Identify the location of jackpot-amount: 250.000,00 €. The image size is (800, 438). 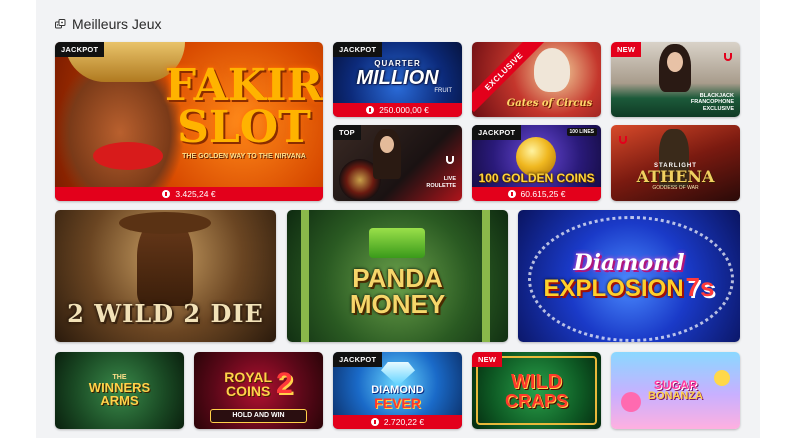
(404, 110).